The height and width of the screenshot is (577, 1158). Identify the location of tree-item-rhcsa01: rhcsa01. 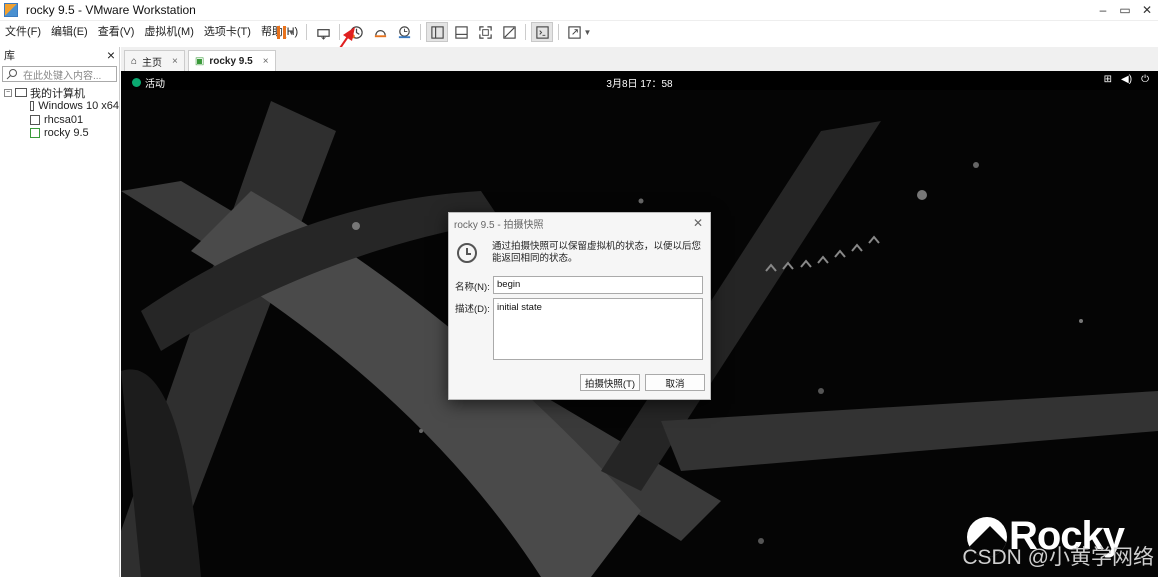
(59, 120).